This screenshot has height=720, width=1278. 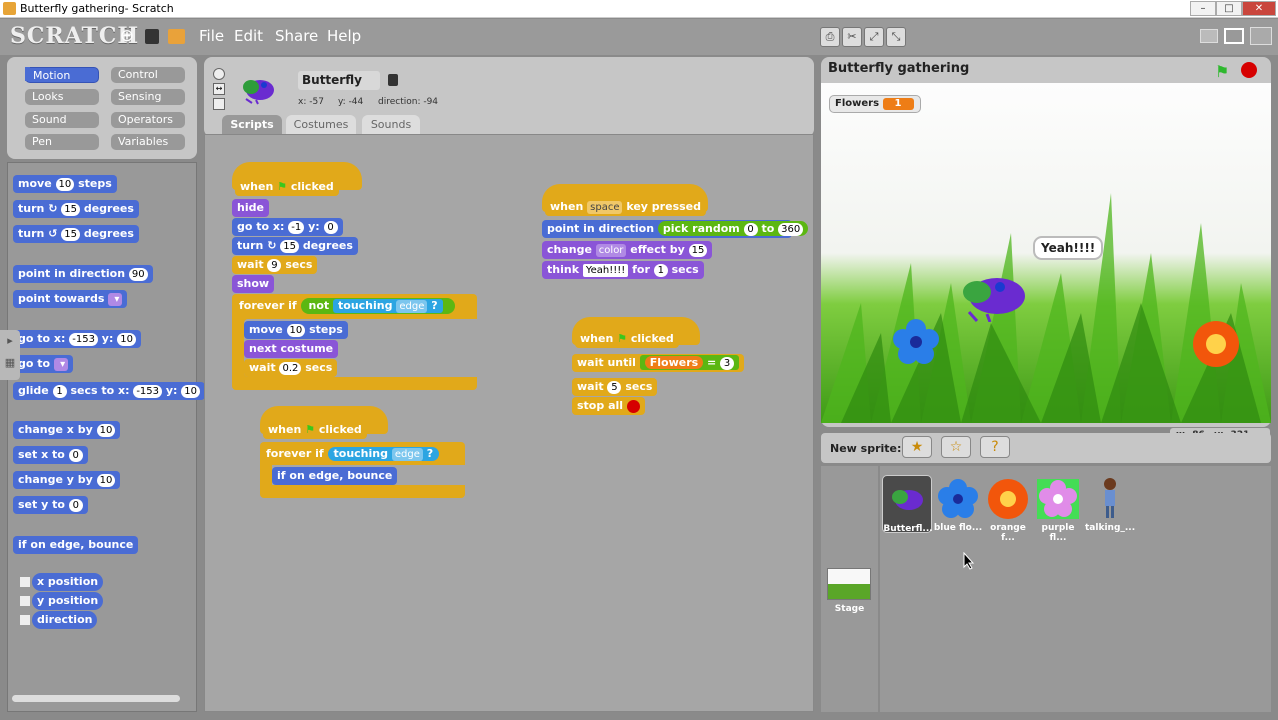 I want to click on menubar: SCRATCH ⊕ File Edit Share Help ⎙ ✂ ⤢ ⤡, so click(x=639, y=37).